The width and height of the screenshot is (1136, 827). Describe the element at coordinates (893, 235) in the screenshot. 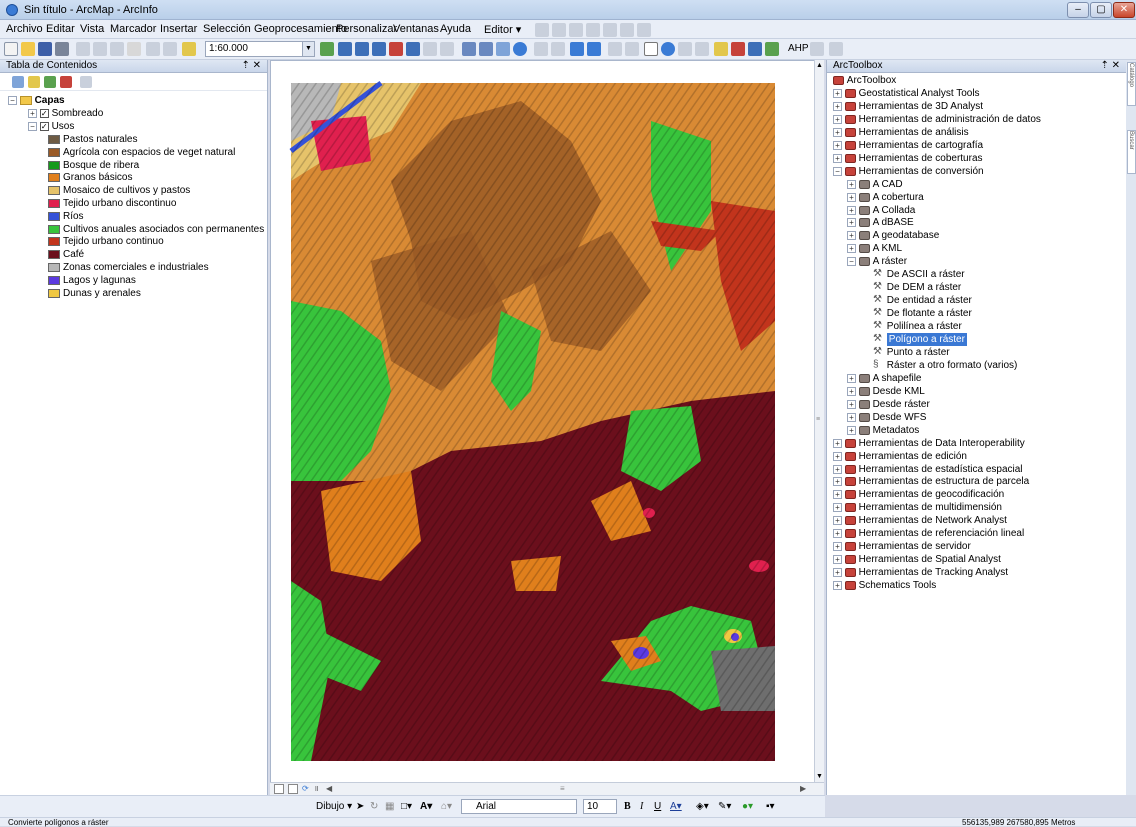

I see `toolset-item: + A geodatabase` at that location.